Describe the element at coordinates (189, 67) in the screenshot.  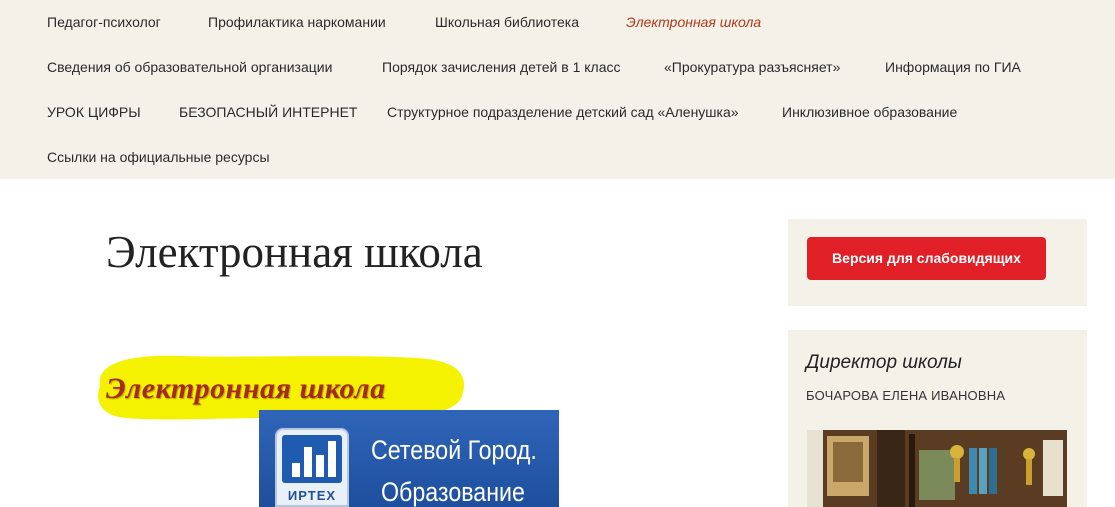
I see `nav-item-svedeniya: Сведения об образовательной организации` at that location.